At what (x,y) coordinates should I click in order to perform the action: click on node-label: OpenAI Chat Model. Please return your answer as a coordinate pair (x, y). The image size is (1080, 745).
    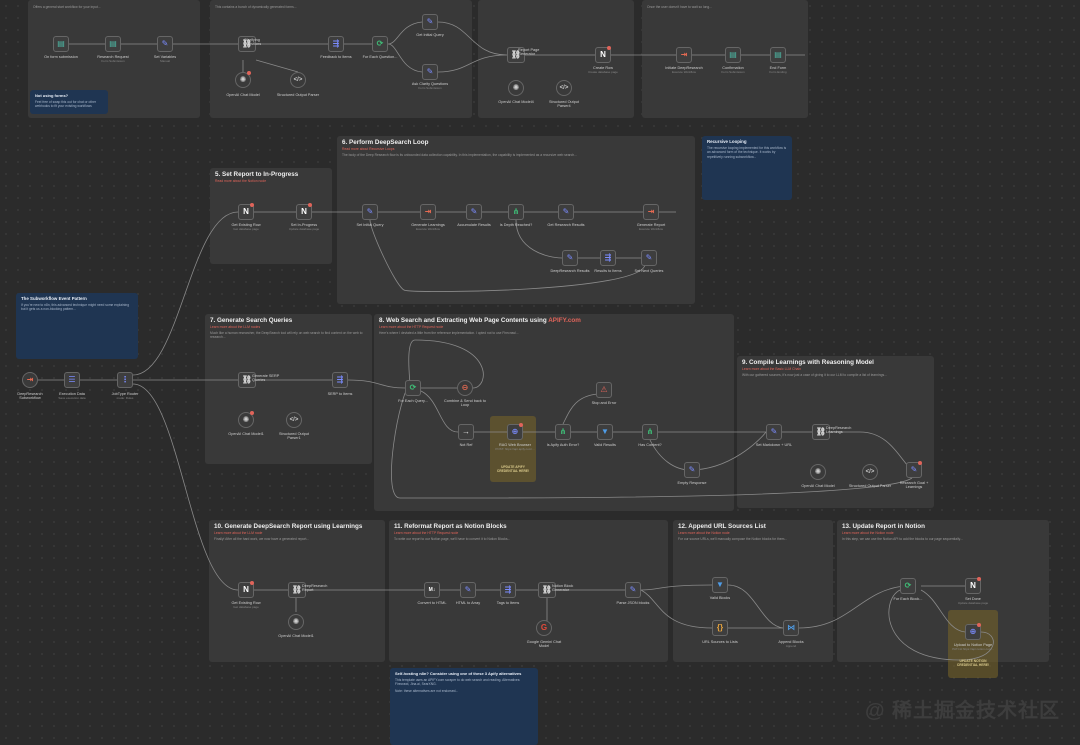
    Looking at the image, I should click on (243, 95).